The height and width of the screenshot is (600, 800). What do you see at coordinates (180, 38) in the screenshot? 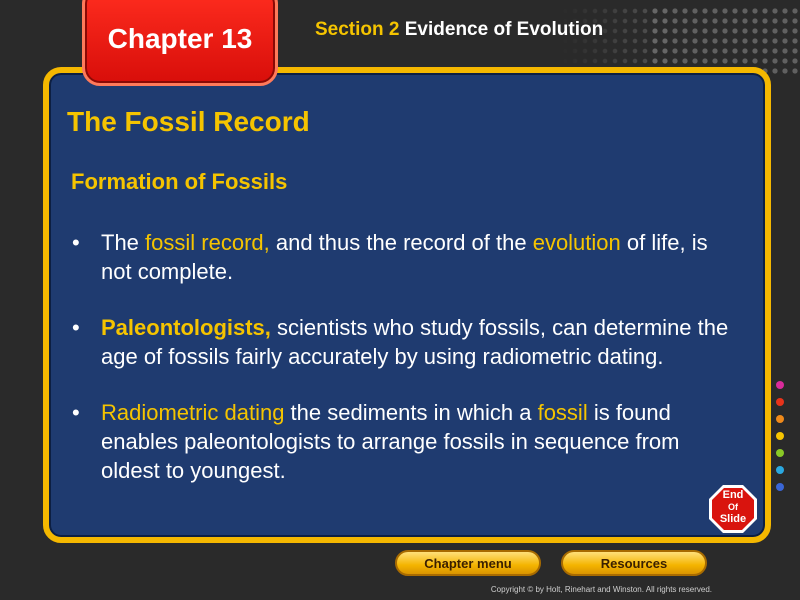
I see `chapter-label: Chapter 13` at bounding box center [180, 38].